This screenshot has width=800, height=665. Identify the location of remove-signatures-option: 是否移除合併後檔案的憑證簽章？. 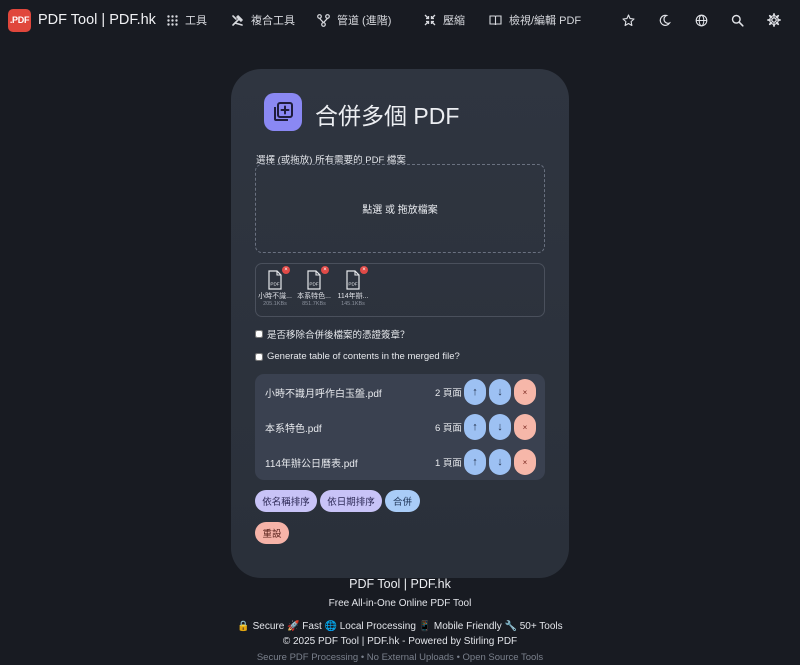
(332, 334).